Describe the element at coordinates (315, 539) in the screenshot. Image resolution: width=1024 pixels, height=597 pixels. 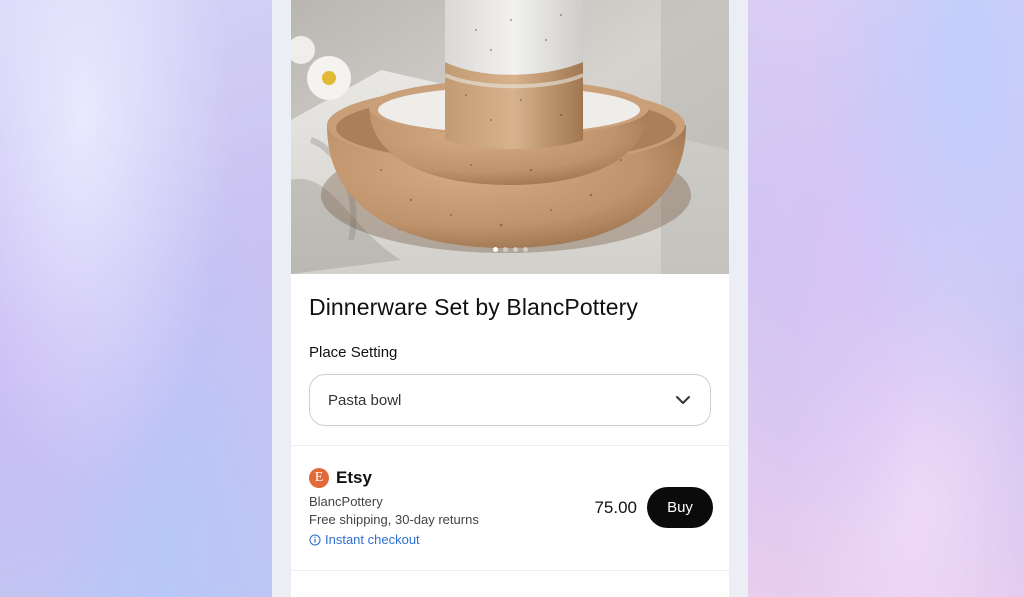
I see `info-icon` at that location.